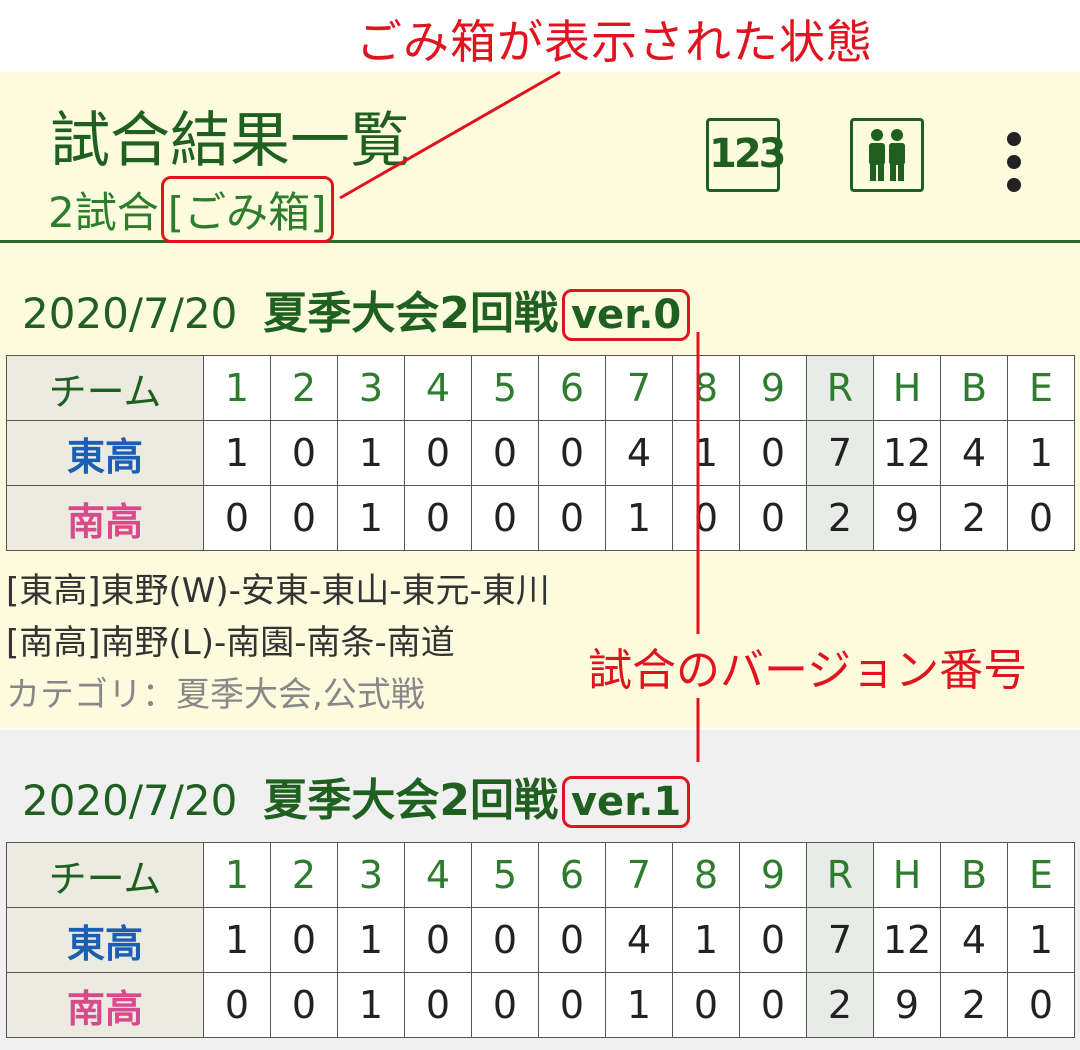  Describe the element at coordinates (230, 643) in the screenshot. I see `pitchers-south: [南高]南野(L)-南園-南条-南道` at that location.